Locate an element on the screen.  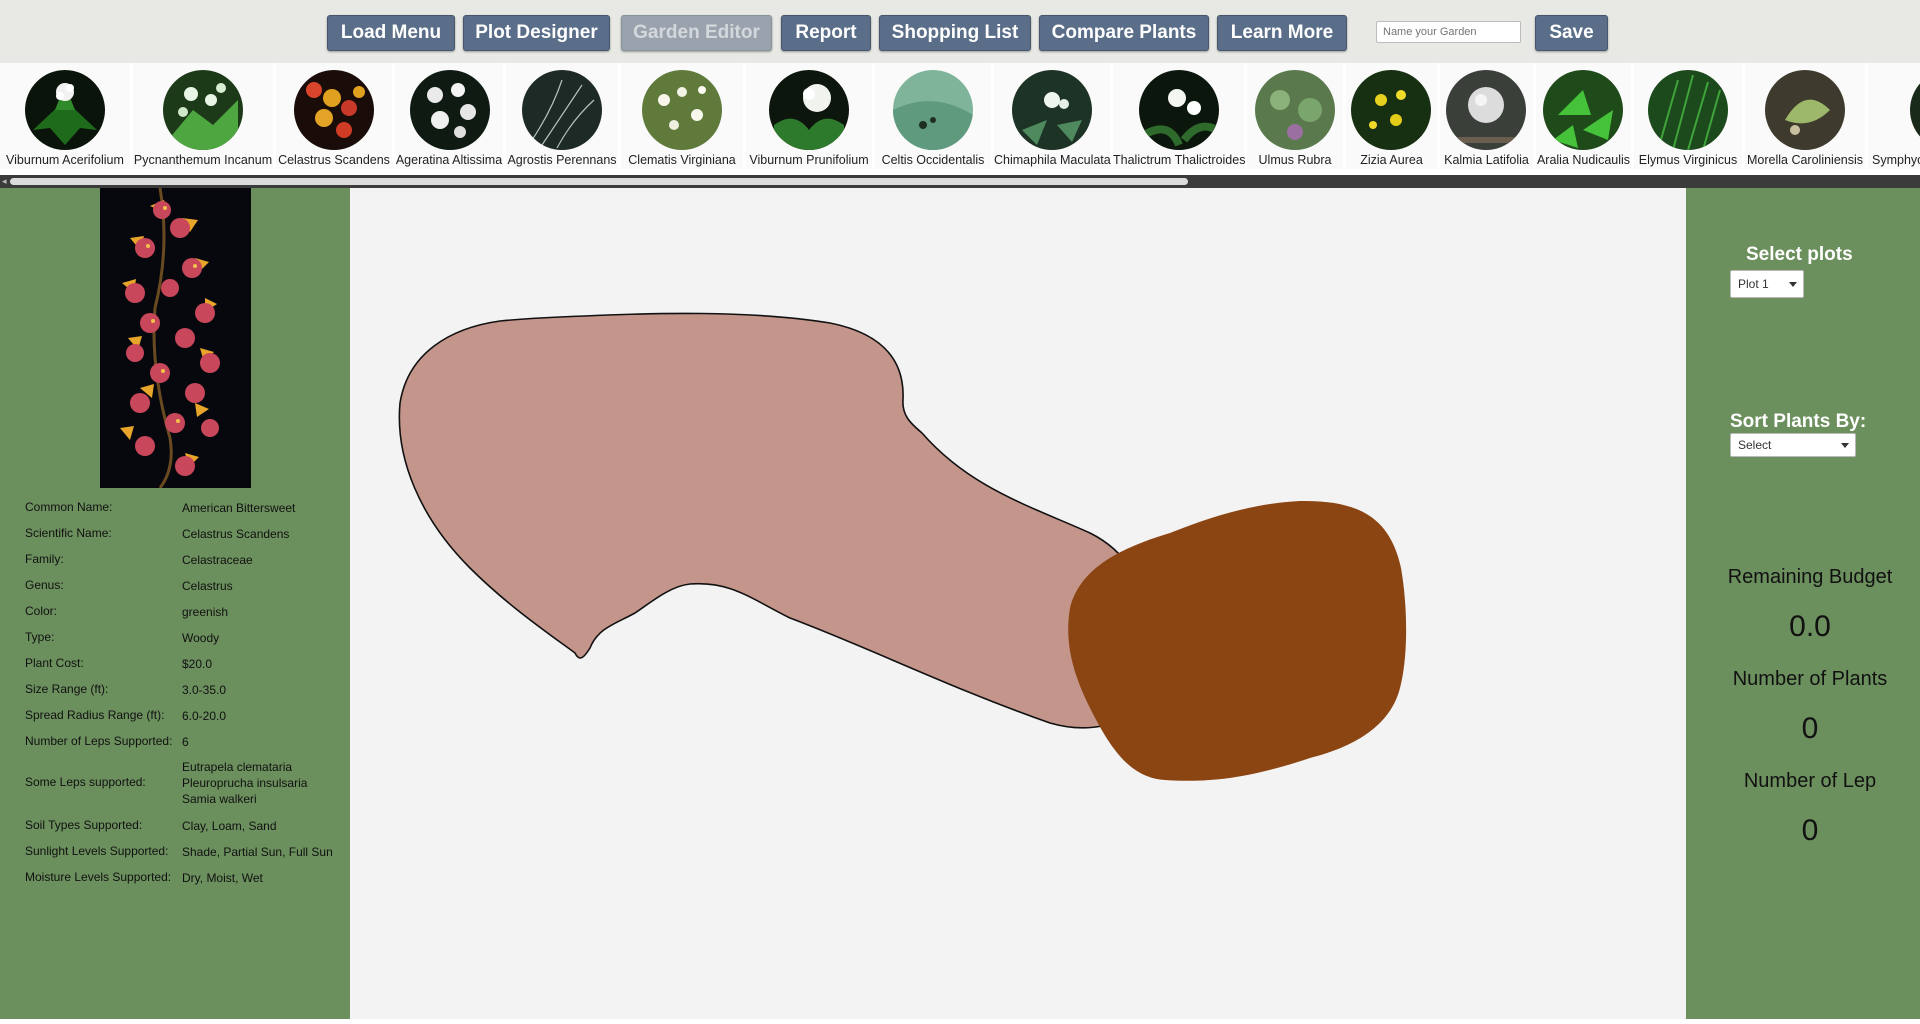
info-label: Common Name: is located at coordinates (69, 507).